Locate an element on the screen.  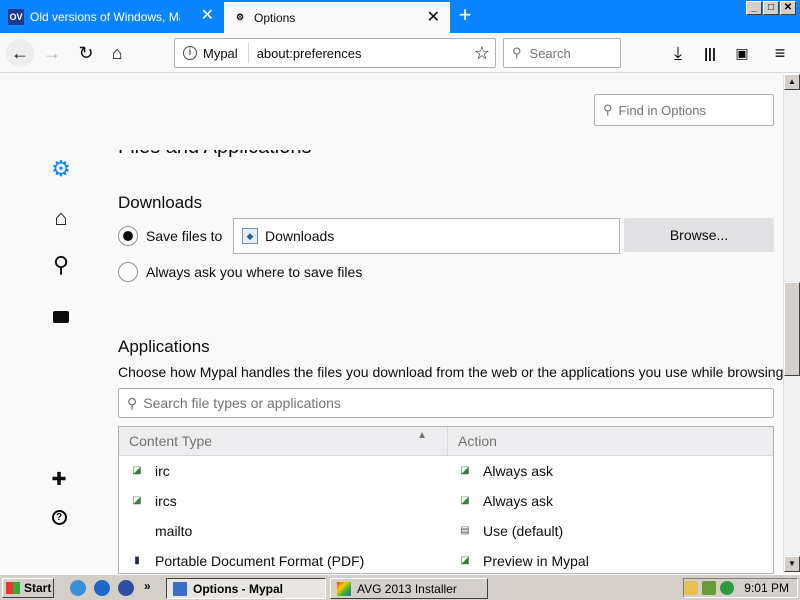
menu-button: ≡ is located at coordinates (780, 53).